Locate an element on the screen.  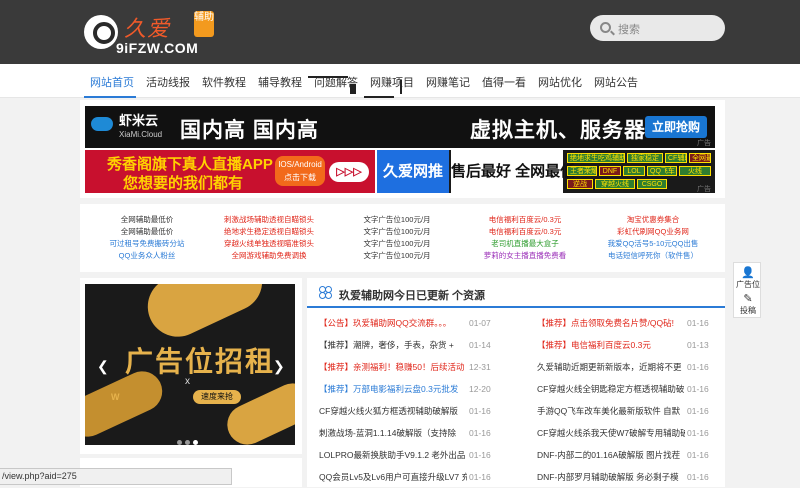
text-link: QQ业务众人粉丝 is located at coordinates (147, 256).